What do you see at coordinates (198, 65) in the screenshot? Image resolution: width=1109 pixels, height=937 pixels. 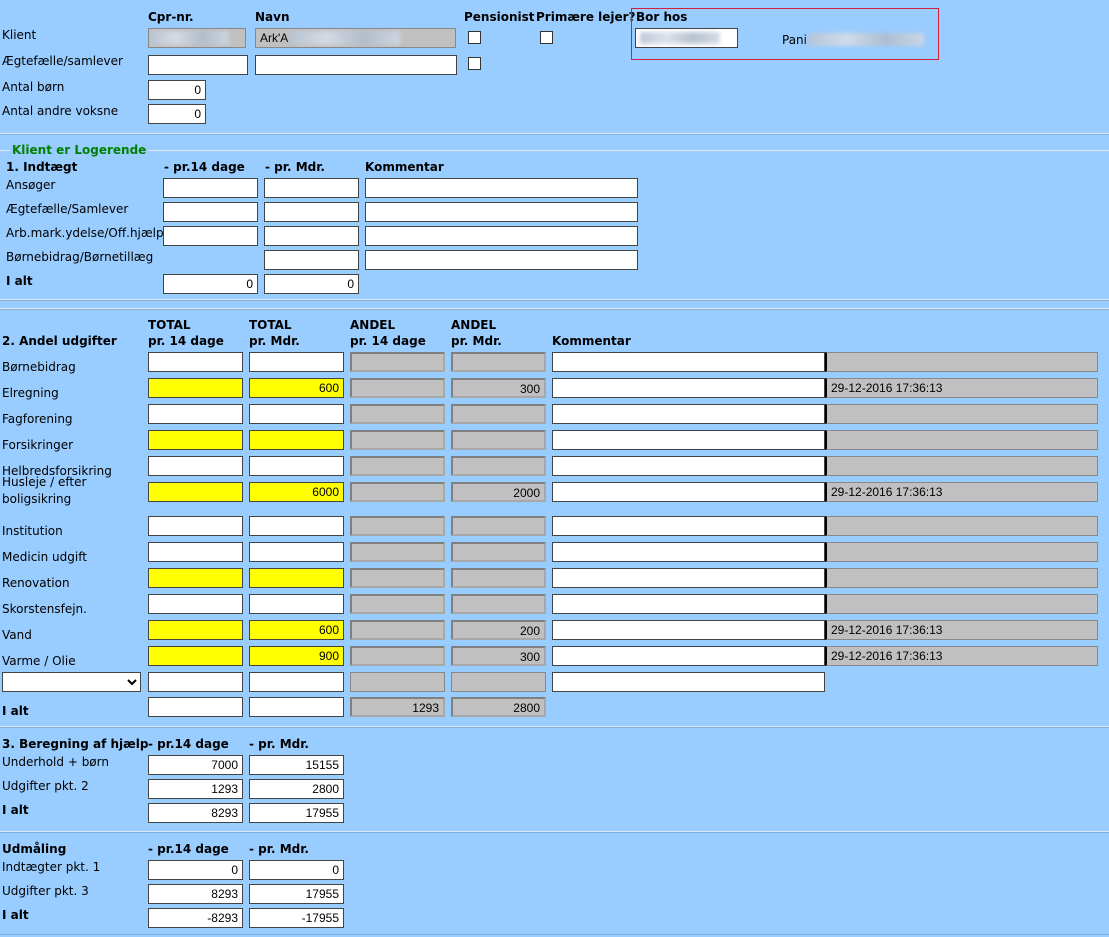 I see `aegtefaelle-cpr-field` at bounding box center [198, 65].